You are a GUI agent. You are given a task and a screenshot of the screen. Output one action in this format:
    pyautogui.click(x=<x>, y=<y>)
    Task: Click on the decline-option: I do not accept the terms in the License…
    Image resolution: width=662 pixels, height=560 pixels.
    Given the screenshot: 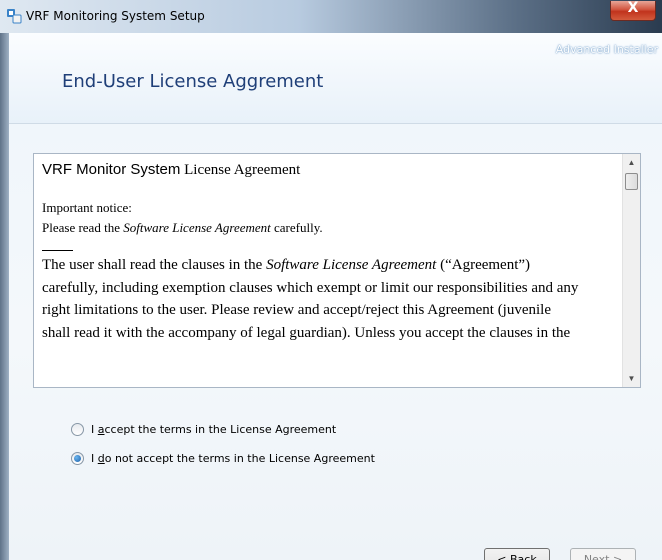 What is the action you would take?
    pyautogui.click(x=223, y=458)
    